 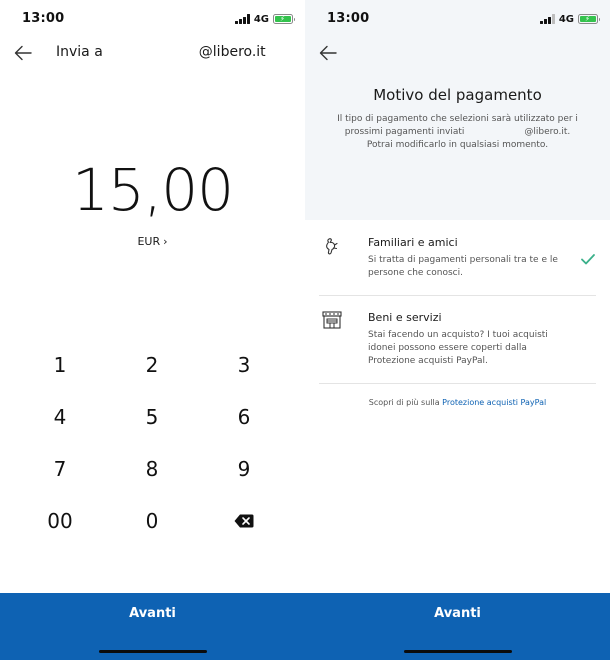 I want to click on key-7: 7, so click(x=60, y=469).